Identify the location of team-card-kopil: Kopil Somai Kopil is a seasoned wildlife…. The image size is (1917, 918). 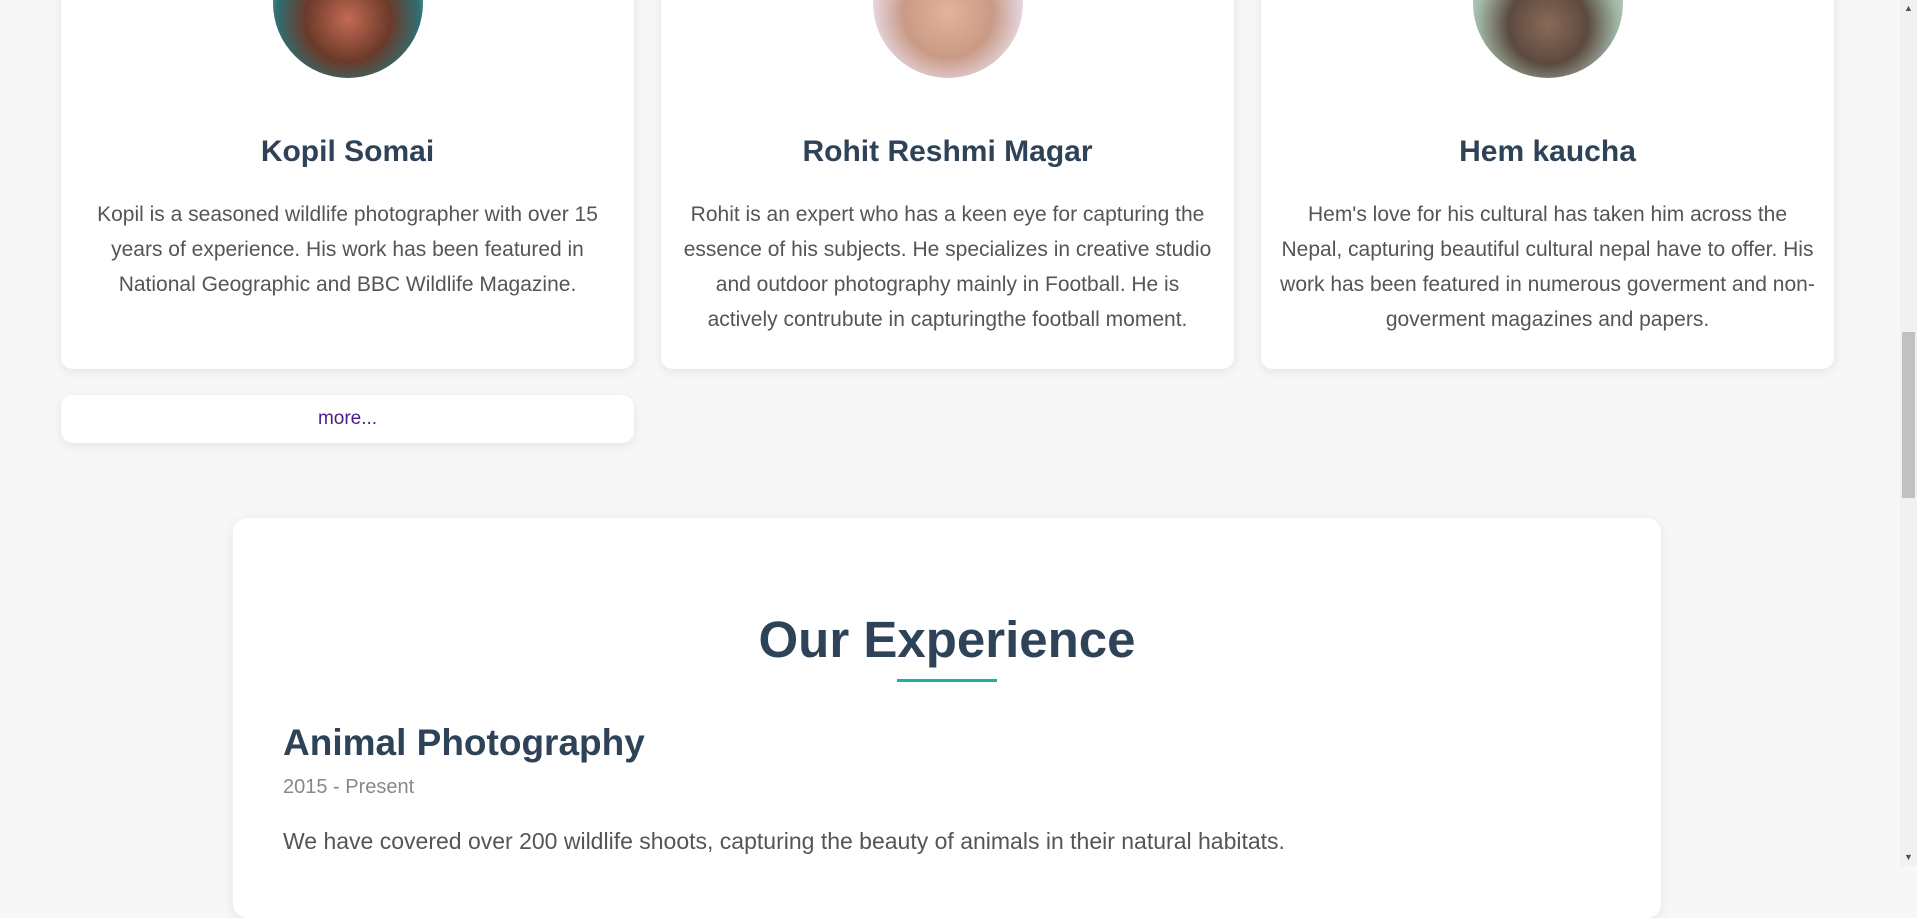
(347, 184).